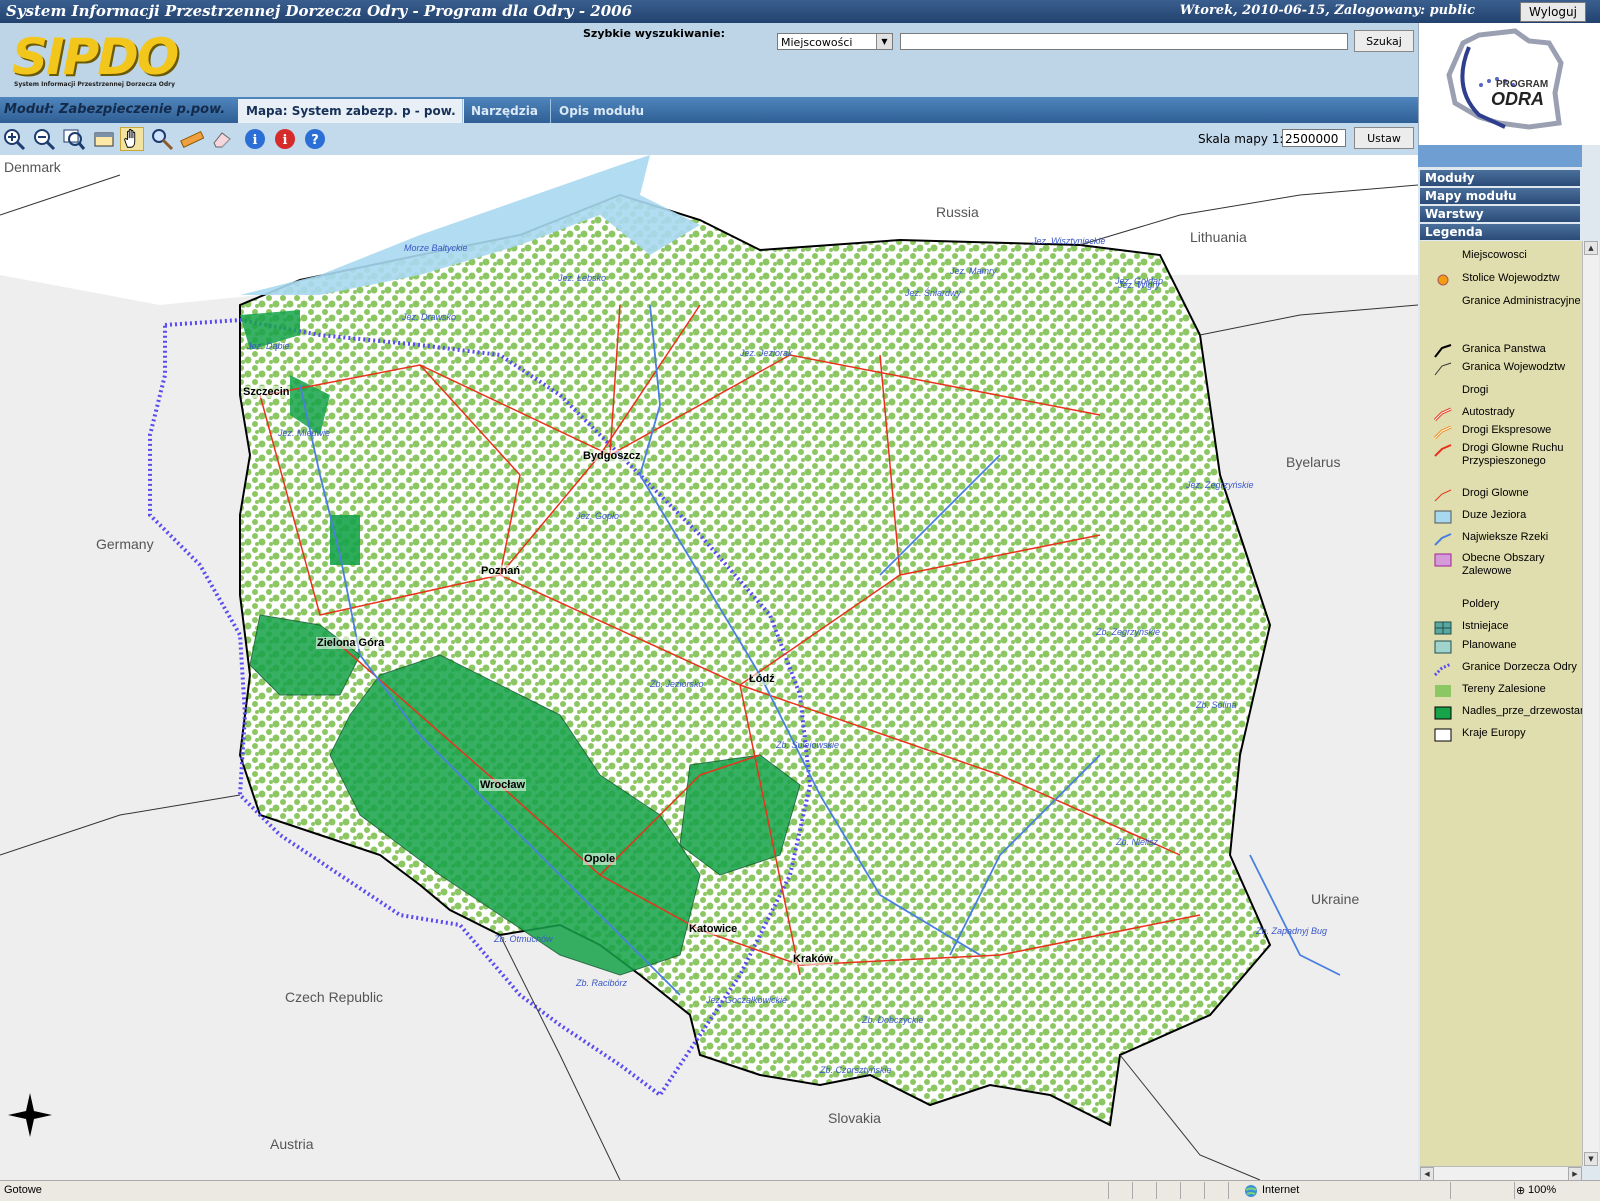 Image resolution: width=1600 pixels, height=1201 pixels. I want to click on search-button: Szukaj, so click(1384, 41).